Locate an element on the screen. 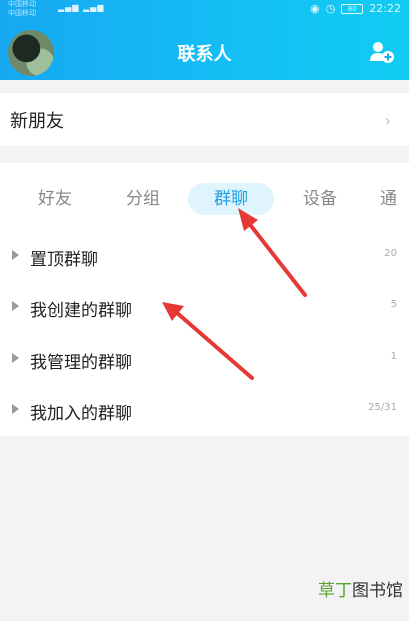 This screenshot has width=409, height=621. watermark-part-1: 草丁 is located at coordinates (335, 591).